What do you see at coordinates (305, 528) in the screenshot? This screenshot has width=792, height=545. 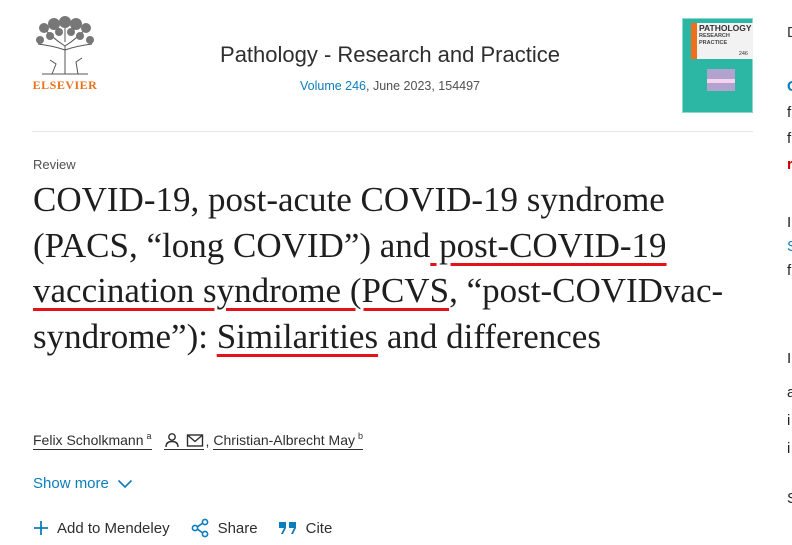 I see `cite-button: Cite` at bounding box center [305, 528].